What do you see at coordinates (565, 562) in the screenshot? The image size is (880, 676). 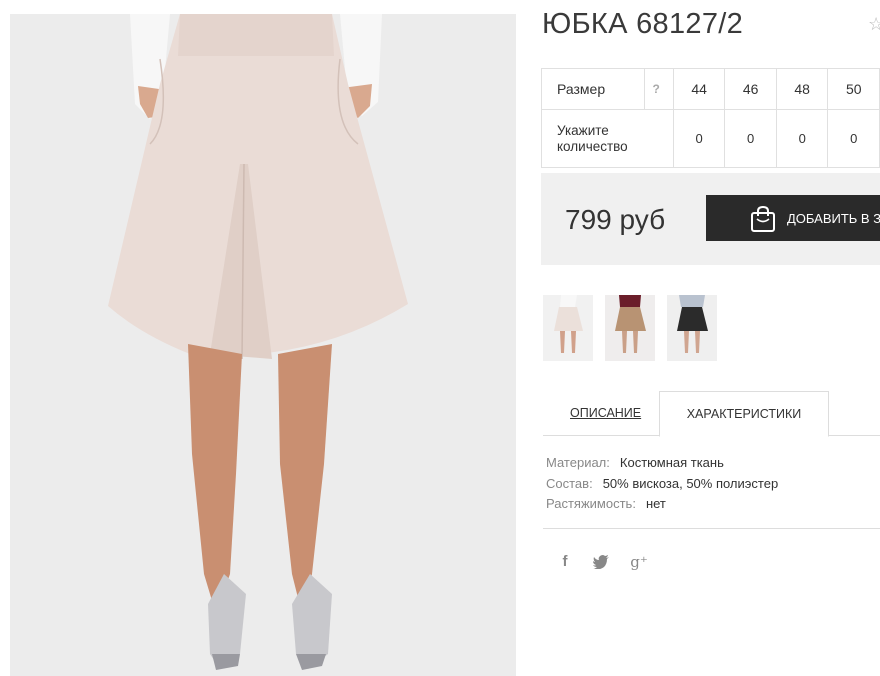 I see `facebook-icon: f` at bounding box center [565, 562].